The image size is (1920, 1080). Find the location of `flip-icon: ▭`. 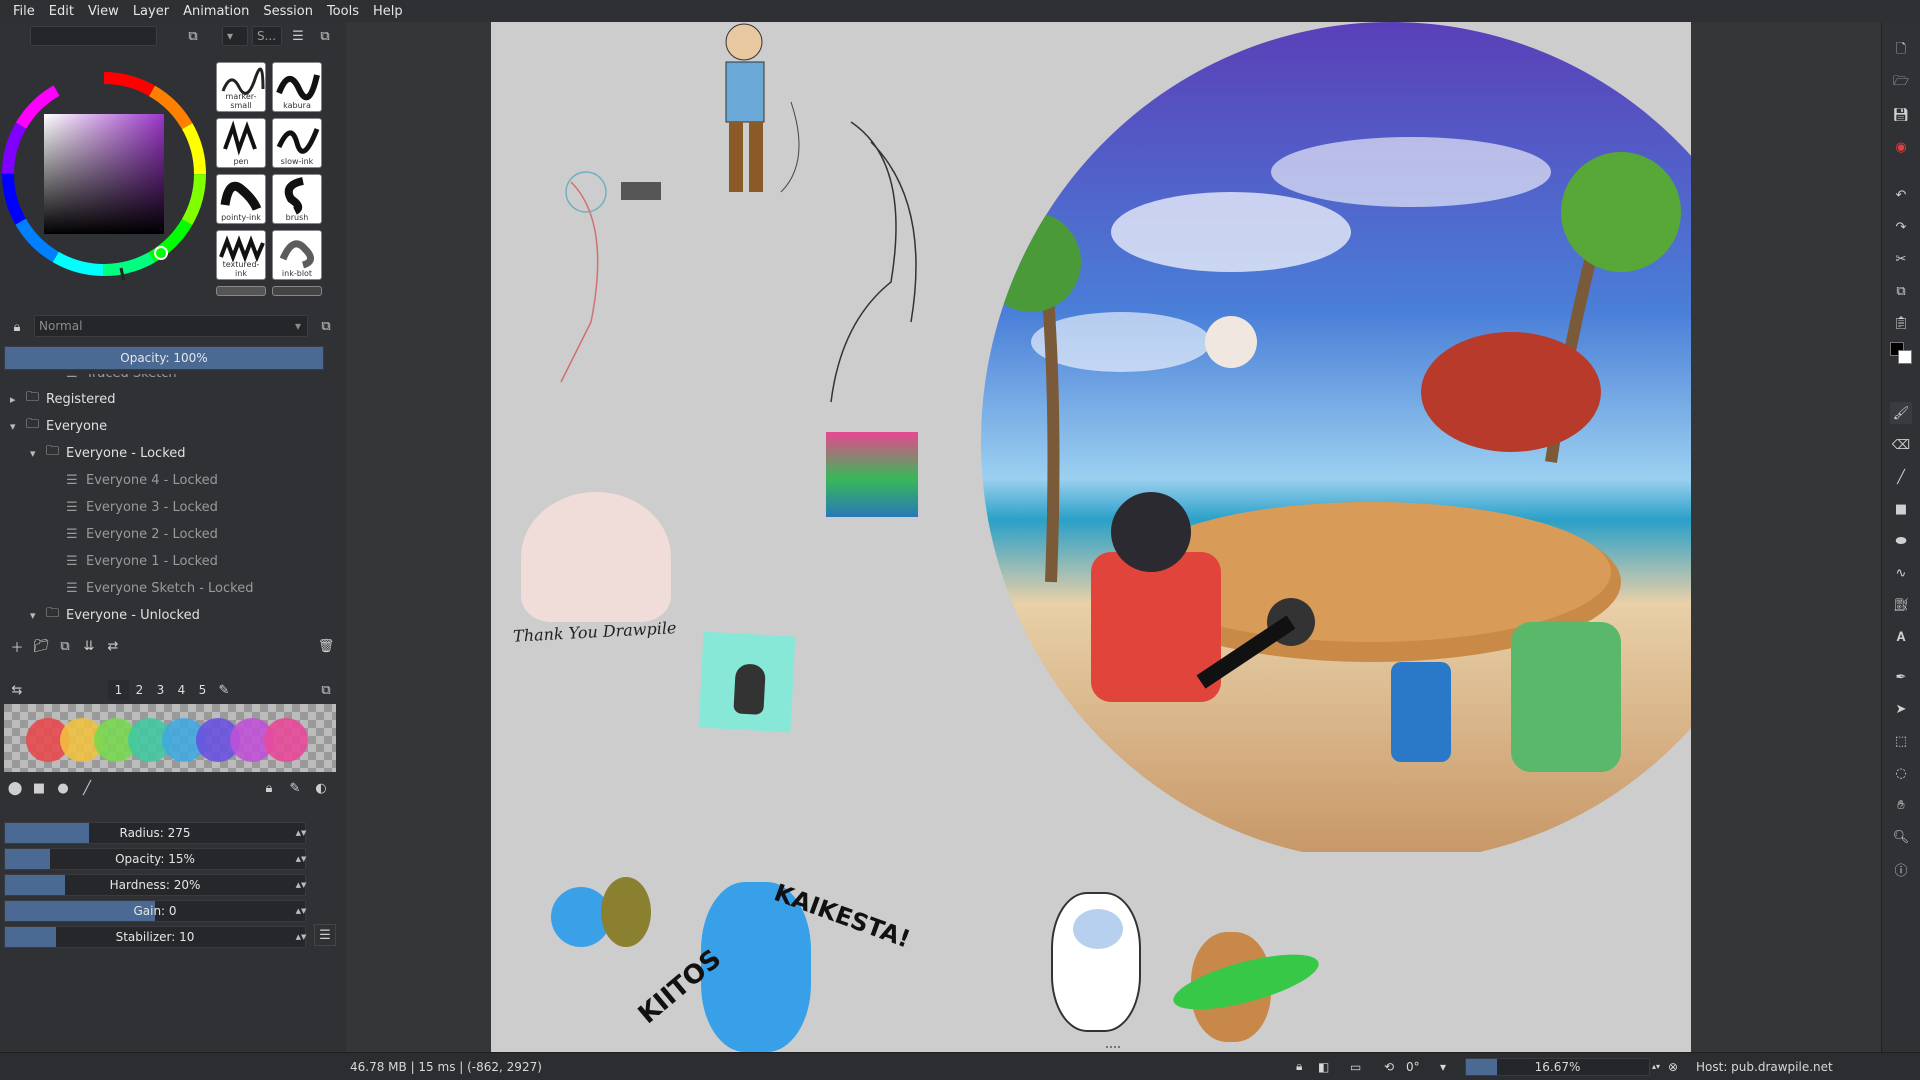

flip-icon: ▭ is located at coordinates (1355, 1067).